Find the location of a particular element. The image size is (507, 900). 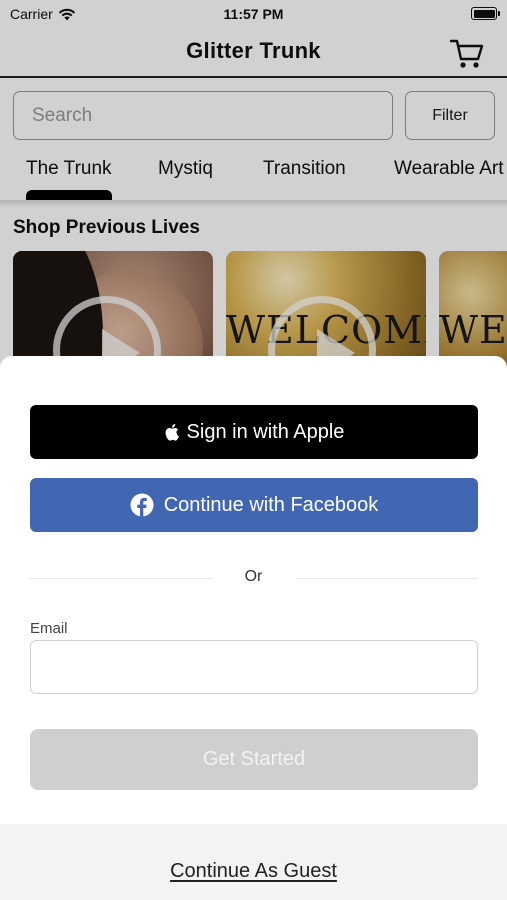

get-started-button: Get Started is located at coordinates (254, 759).